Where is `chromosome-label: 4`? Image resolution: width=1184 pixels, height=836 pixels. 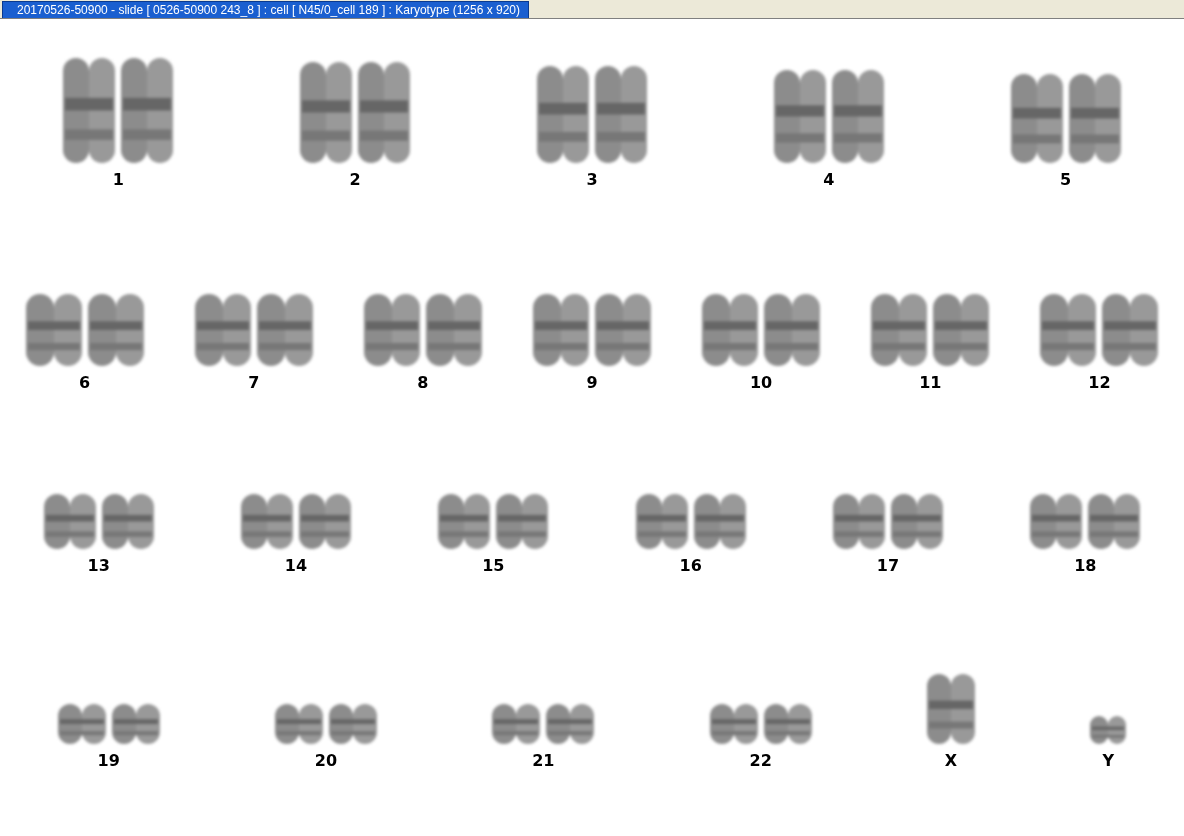 chromosome-label: 4 is located at coordinates (829, 179).